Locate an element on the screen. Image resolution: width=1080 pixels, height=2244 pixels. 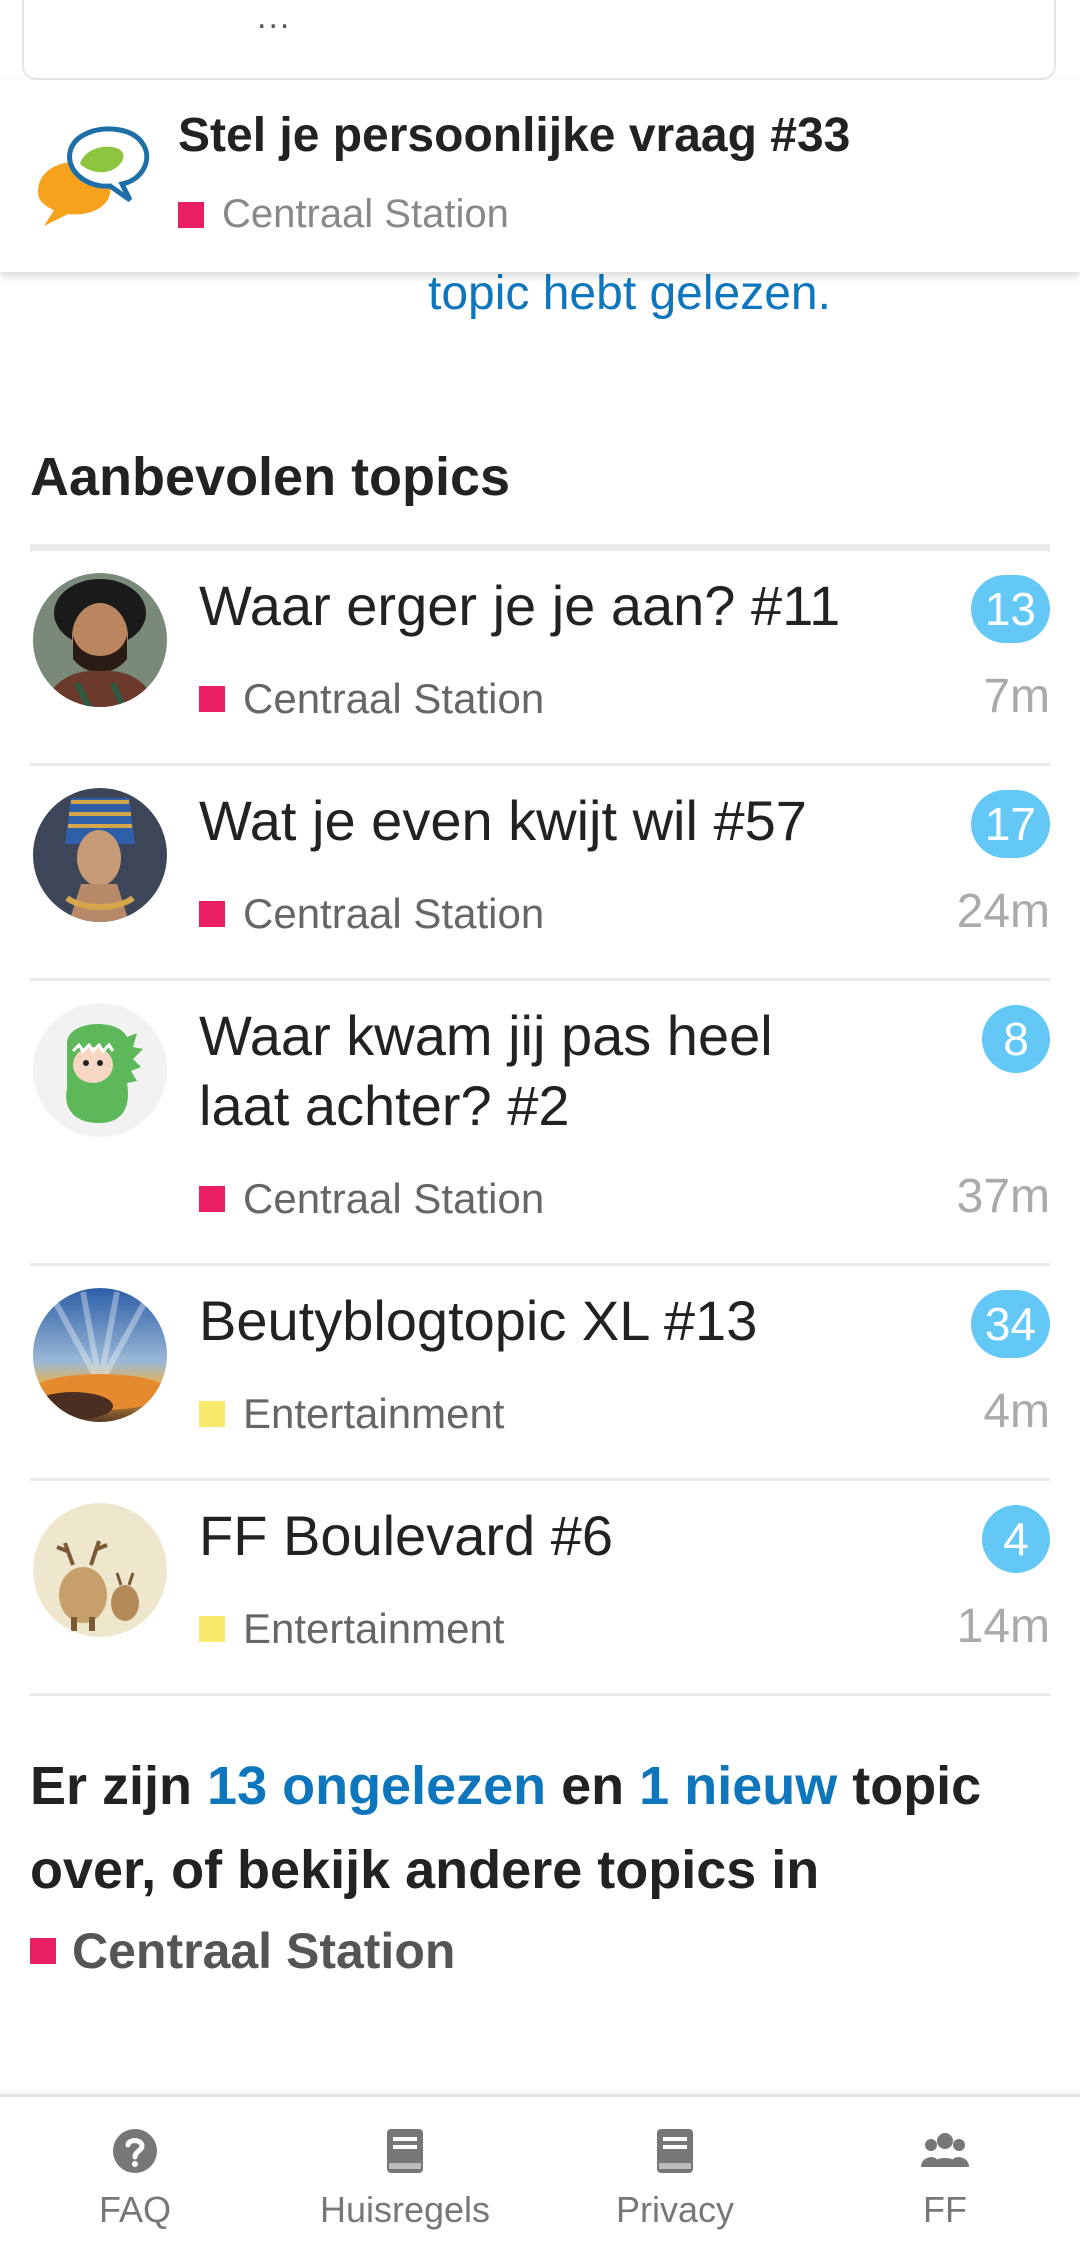
man-curly-hair-avatar is located at coordinates (100, 640).